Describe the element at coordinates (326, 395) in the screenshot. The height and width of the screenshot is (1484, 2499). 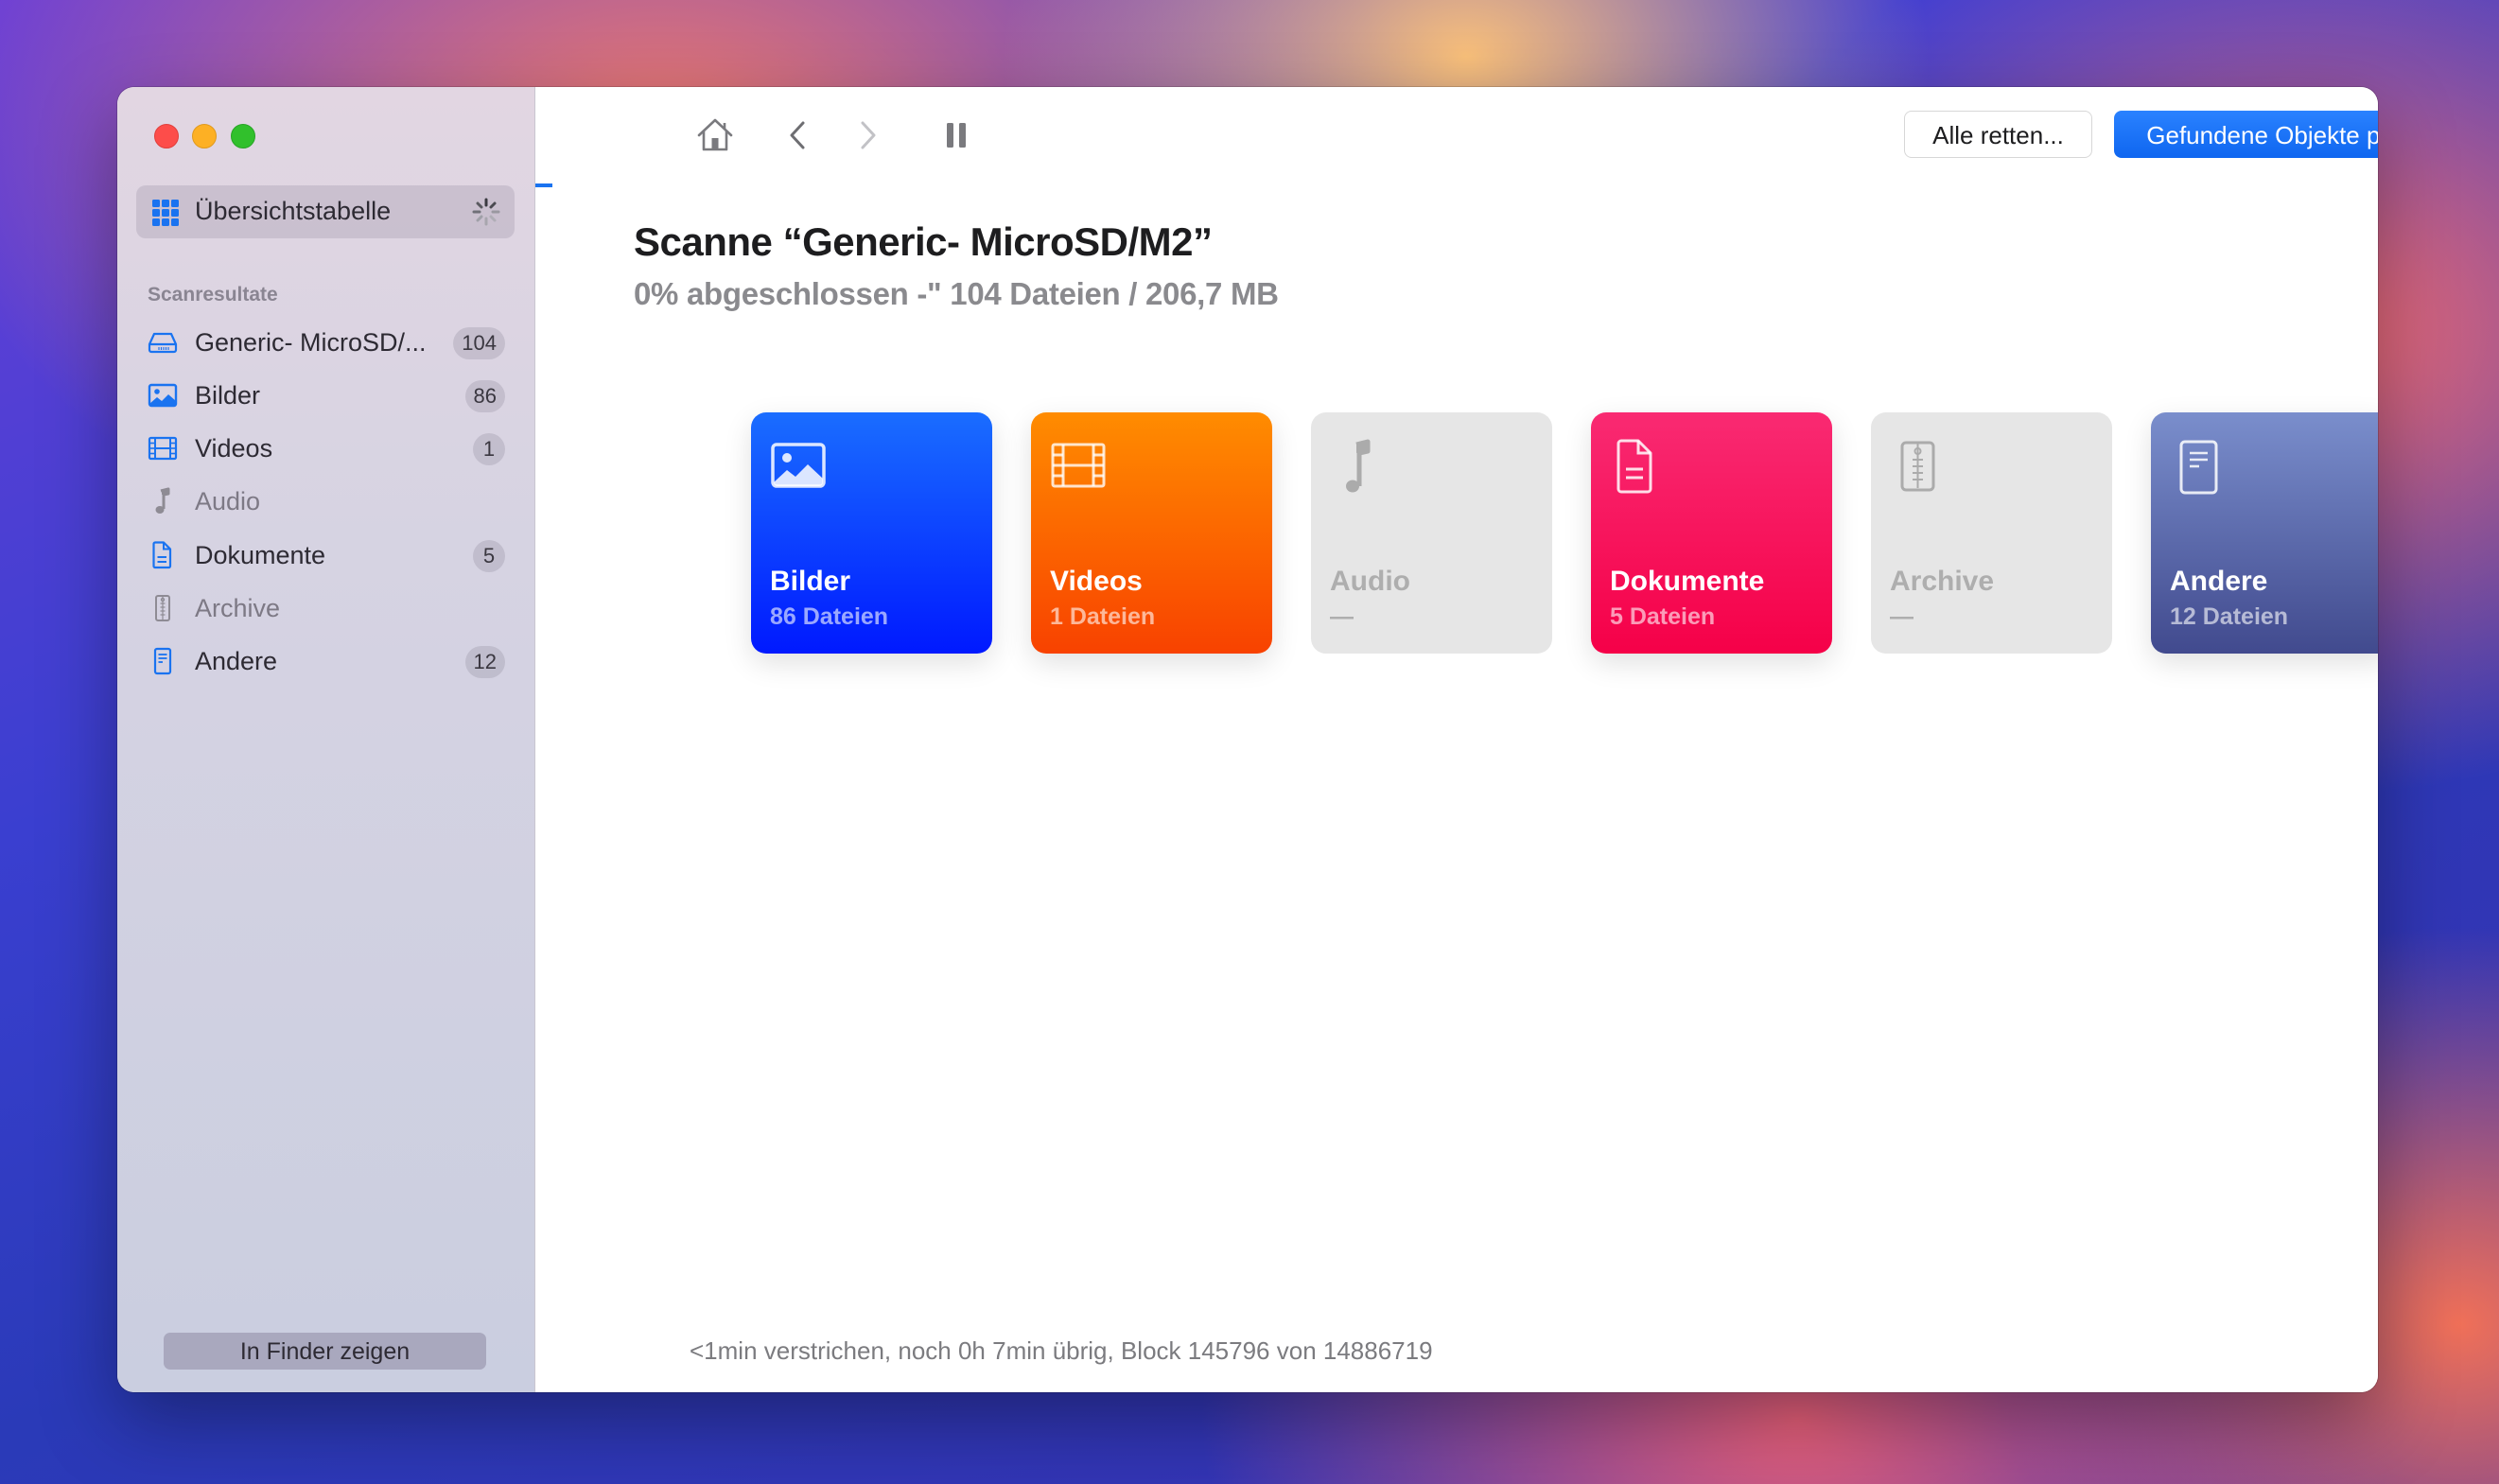
I see `sidebar-item-bilder: Bilder 86` at that location.